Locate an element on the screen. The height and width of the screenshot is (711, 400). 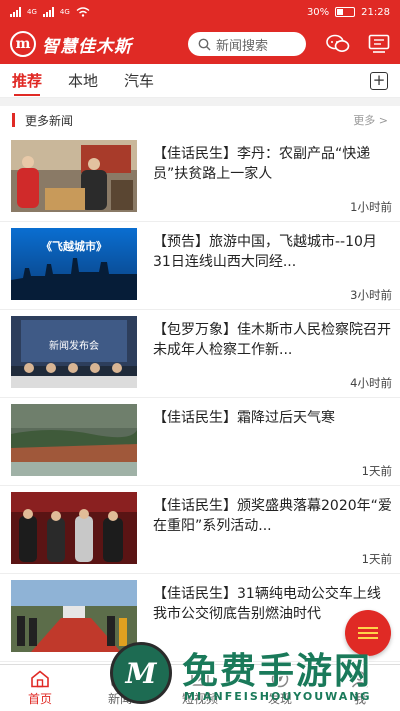
tab-recommend: 推荐 is located at coordinates (27, 81).